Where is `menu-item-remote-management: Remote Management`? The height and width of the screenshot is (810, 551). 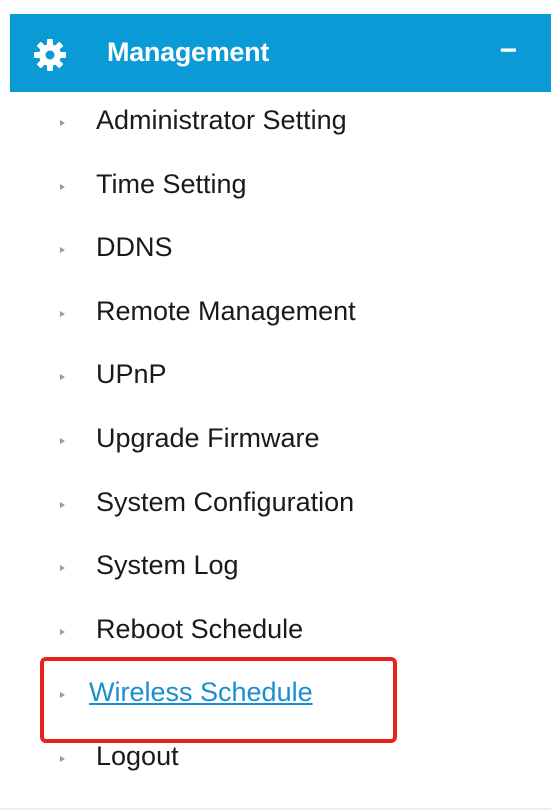
menu-item-remote-management: Remote Management is located at coordinates (275, 315).